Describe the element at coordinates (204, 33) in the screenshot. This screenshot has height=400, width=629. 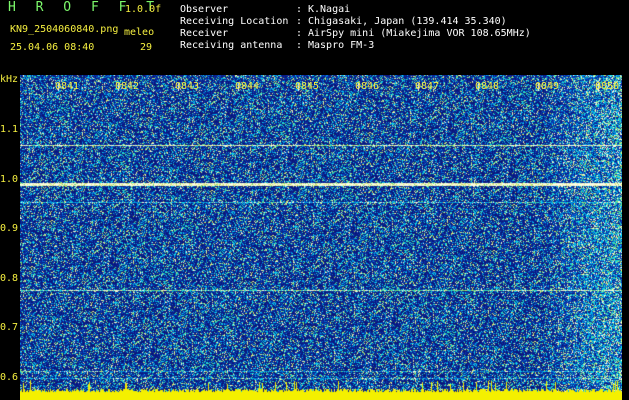
I see `info-key-receiver: Receiver` at that location.